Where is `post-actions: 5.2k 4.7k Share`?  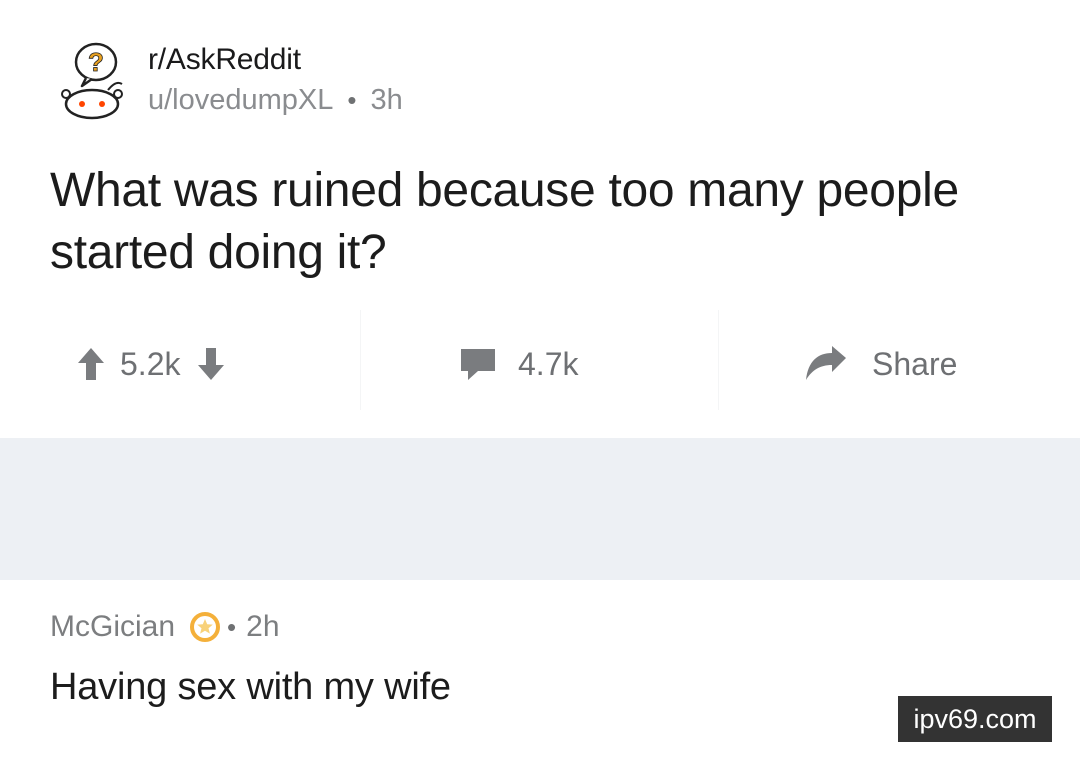
post-actions: 5.2k 4.7k Share is located at coordinates (540, 364).